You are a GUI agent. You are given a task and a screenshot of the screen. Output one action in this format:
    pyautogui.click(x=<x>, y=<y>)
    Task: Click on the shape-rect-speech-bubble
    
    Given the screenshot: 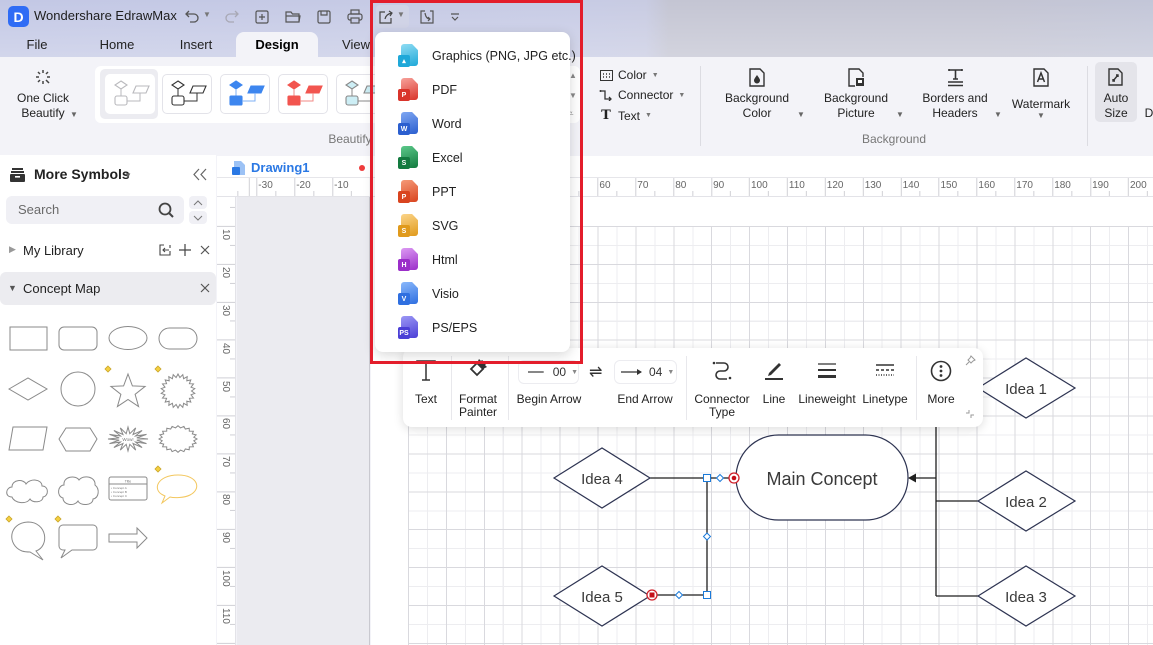 What is the action you would take?
    pyautogui.click(x=78, y=541)
    